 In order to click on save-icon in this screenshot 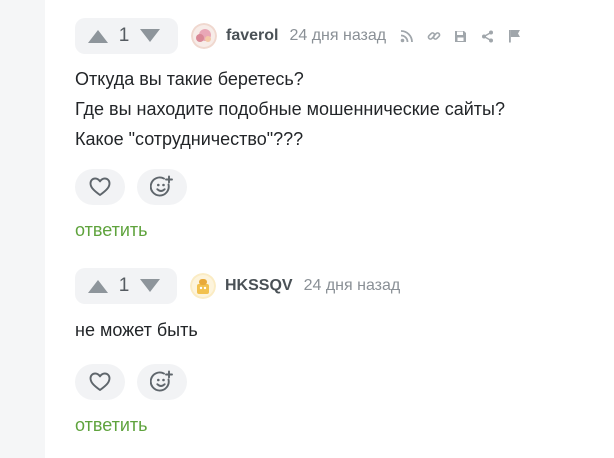, I will do `click(461, 36)`.